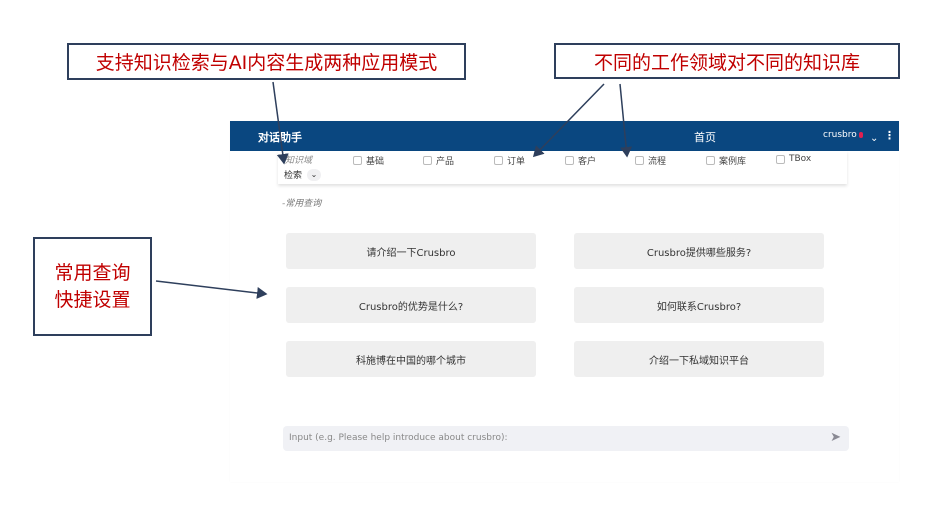 The width and height of the screenshot is (946, 532). I want to click on callout-quick-queries: 常用查询 快捷设置, so click(92, 286).